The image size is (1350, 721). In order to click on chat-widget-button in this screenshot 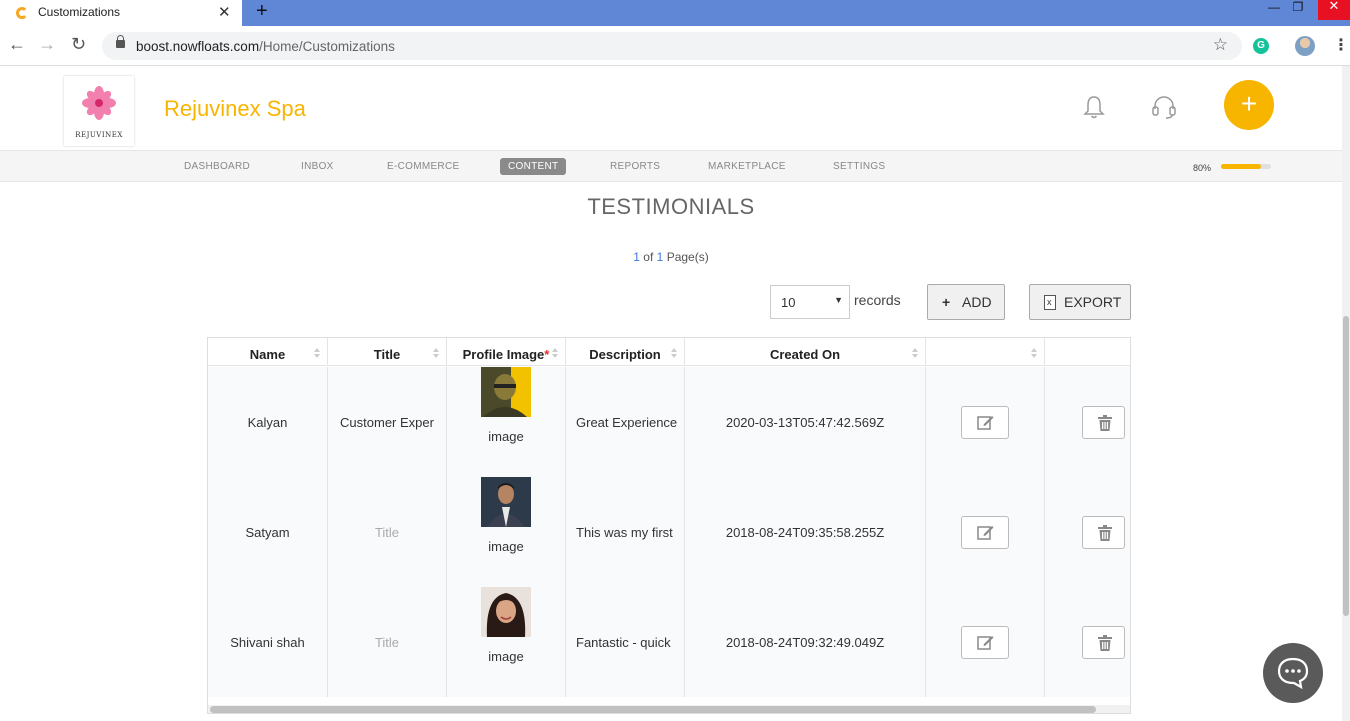, I will do `click(1293, 673)`.